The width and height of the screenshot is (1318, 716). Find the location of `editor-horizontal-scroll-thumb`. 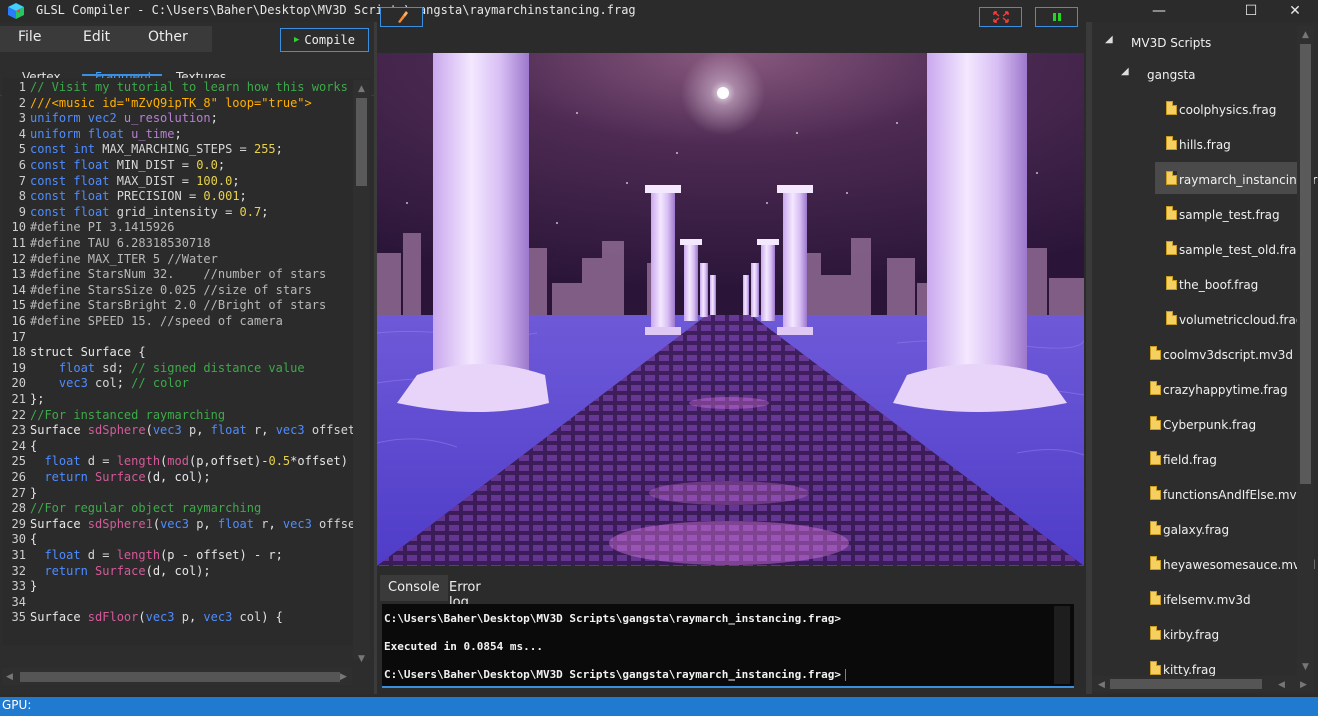

editor-horizontal-scroll-thumb is located at coordinates (180, 677).